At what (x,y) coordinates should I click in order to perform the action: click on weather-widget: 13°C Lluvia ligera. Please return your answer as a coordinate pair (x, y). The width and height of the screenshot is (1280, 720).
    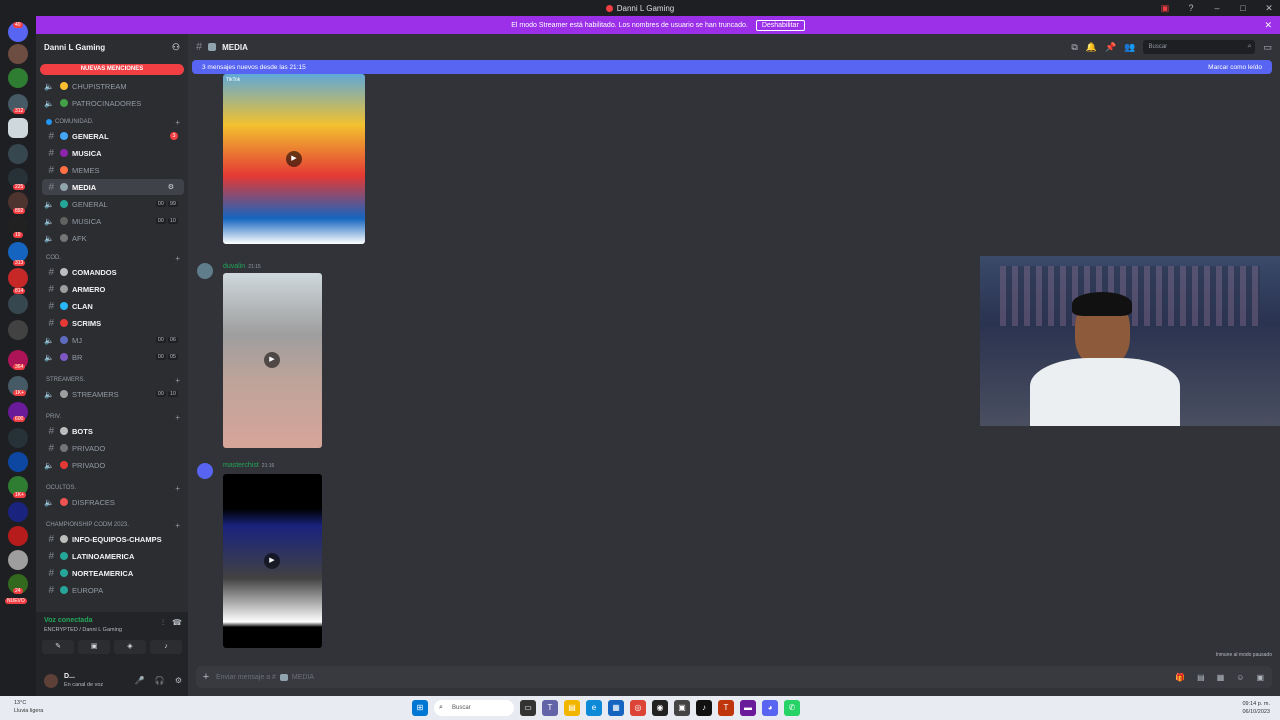
    Looking at the image, I should click on (28, 707).